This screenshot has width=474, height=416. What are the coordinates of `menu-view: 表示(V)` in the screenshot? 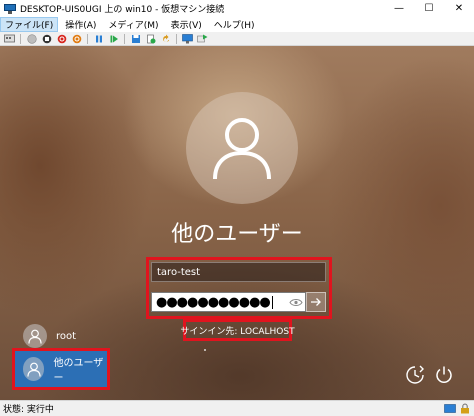 It's located at (186, 24).